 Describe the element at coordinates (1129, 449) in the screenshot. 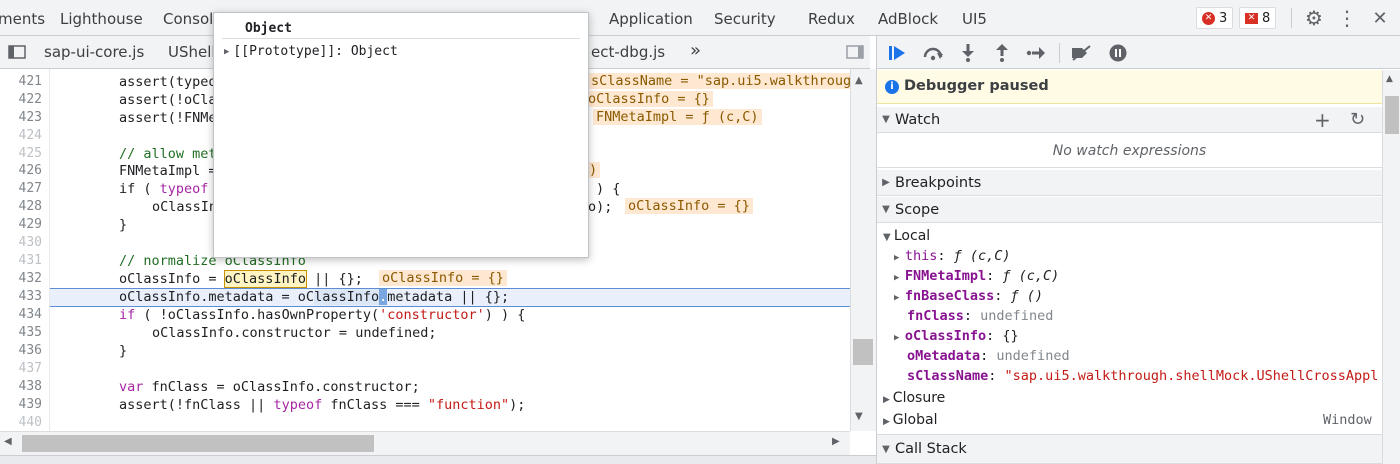

I see `call-stack-section-header: ▼ Call Stack` at that location.